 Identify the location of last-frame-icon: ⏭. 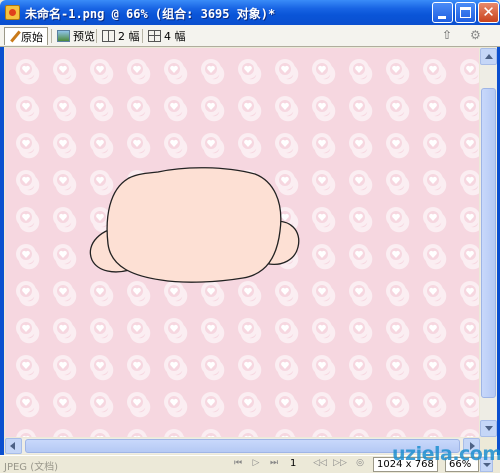
(274, 463).